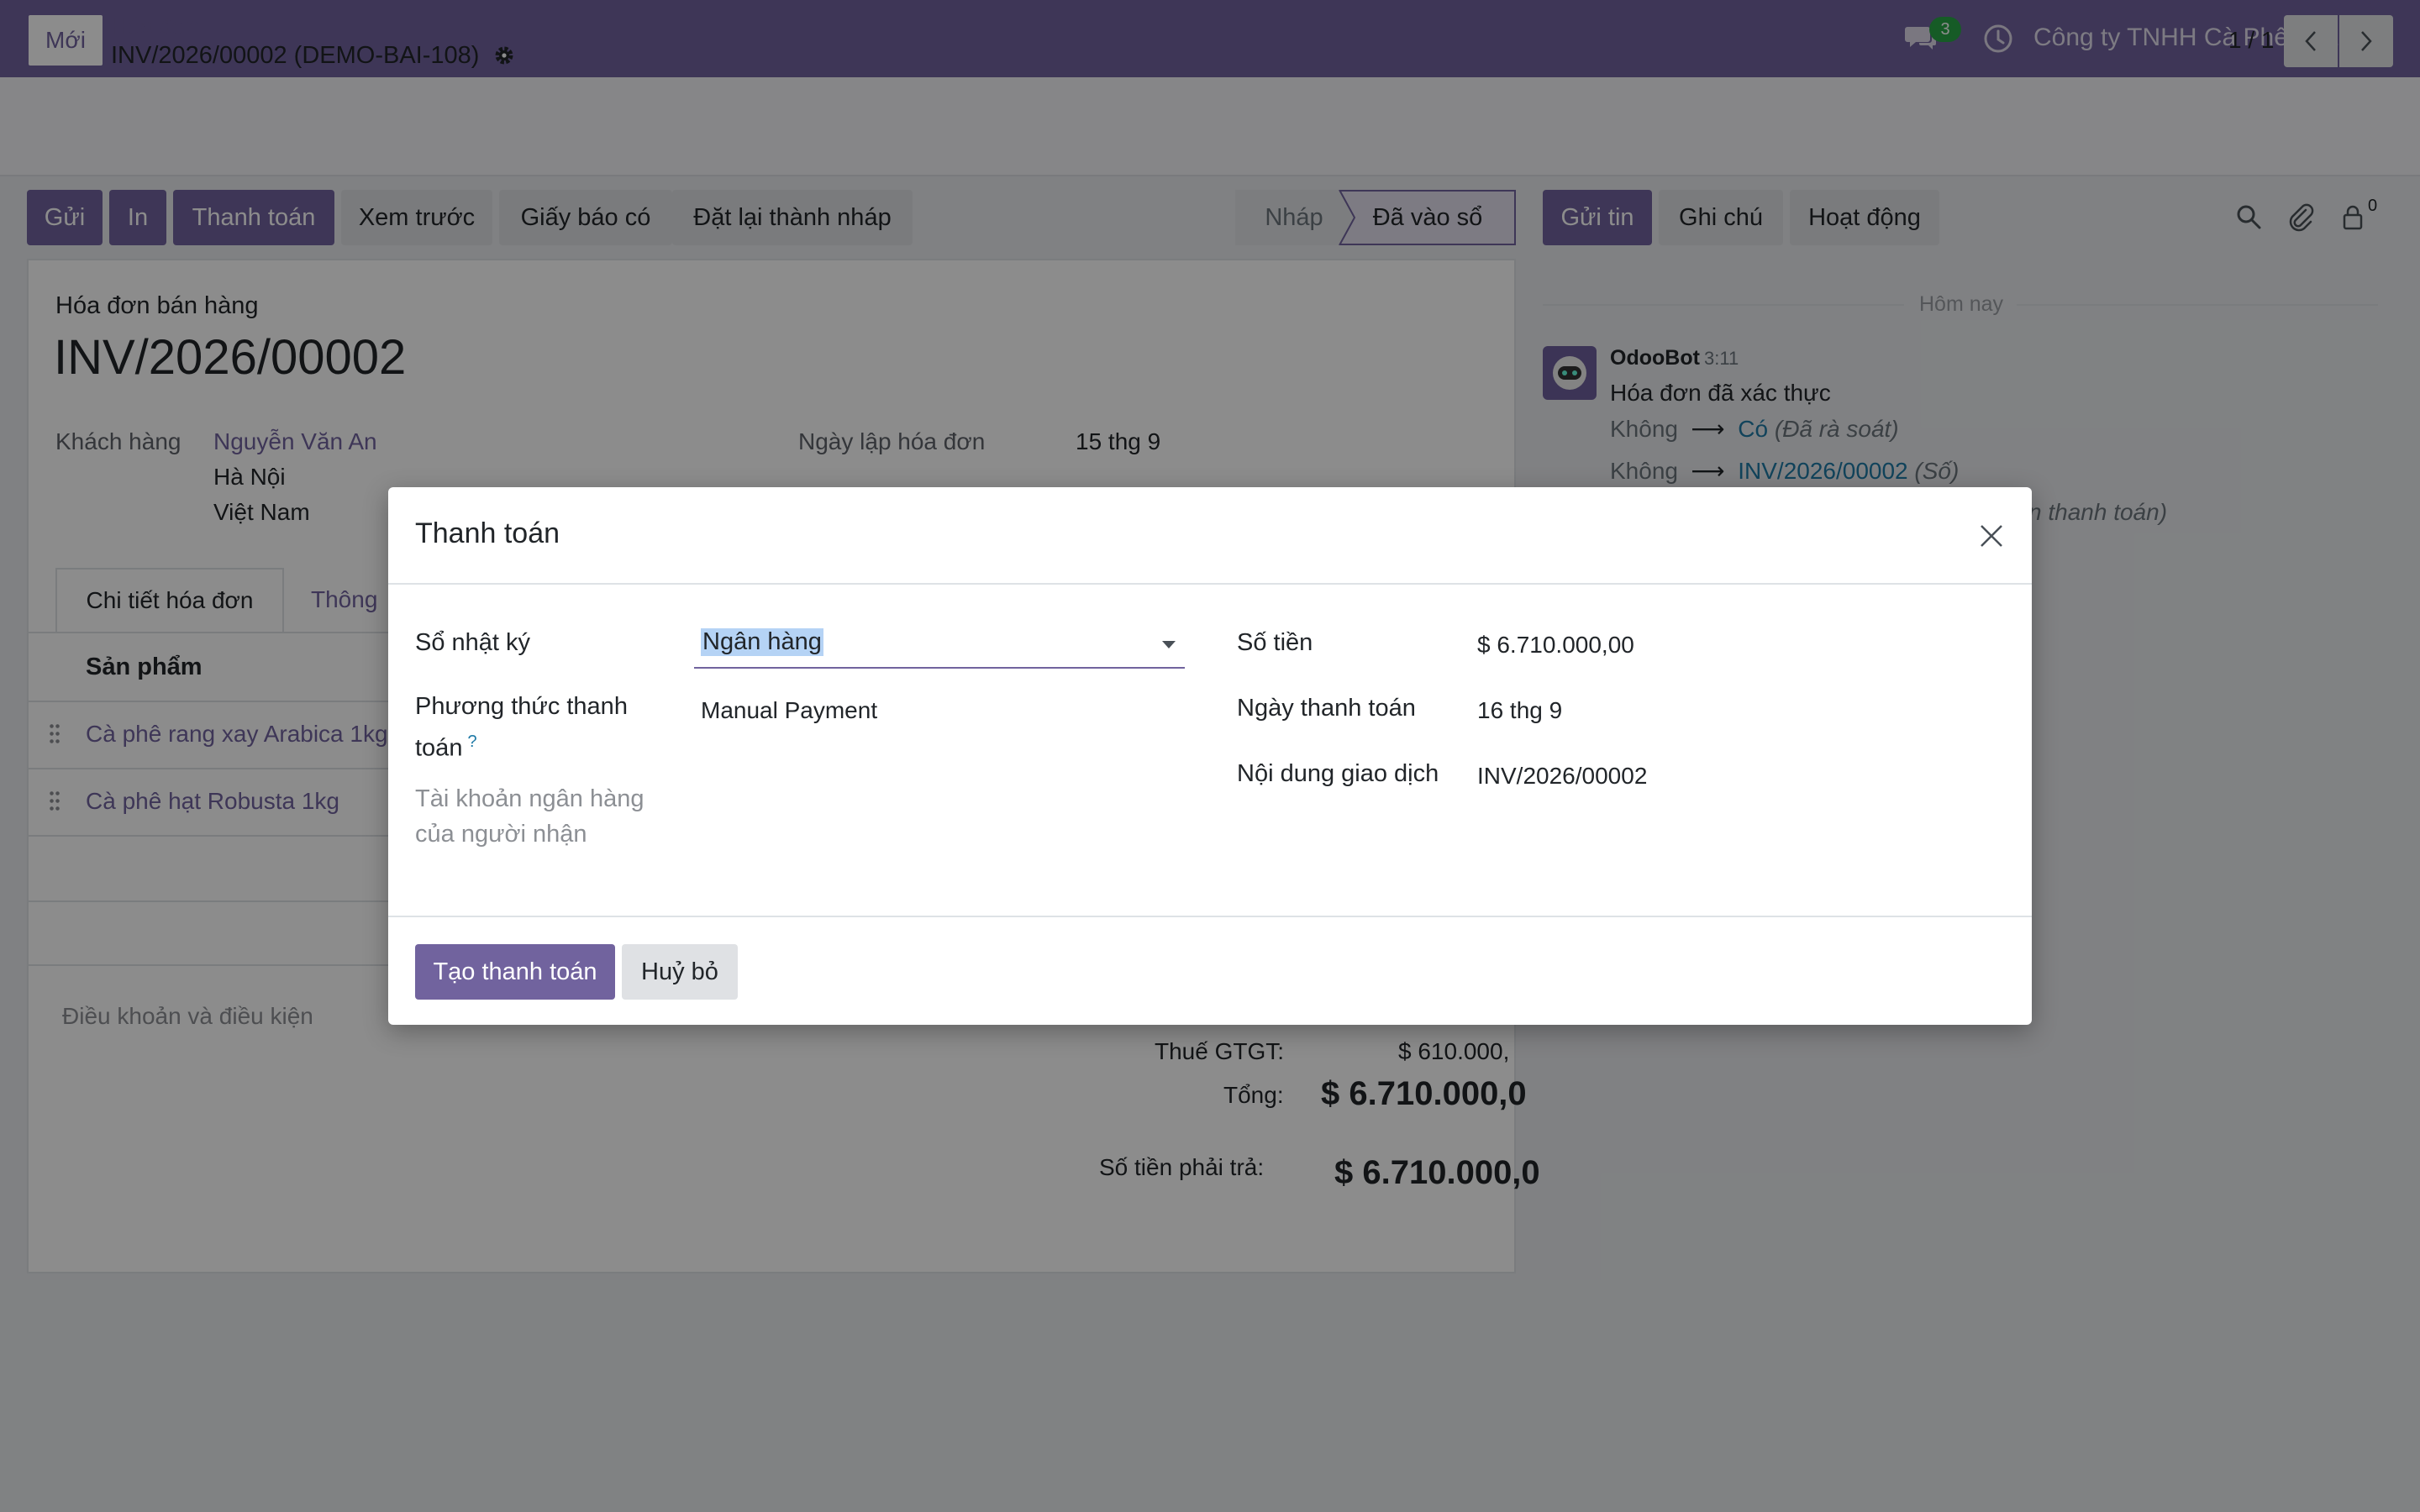  What do you see at coordinates (473, 642) in the screenshot?
I see `journal-label: Sổ nhật ký` at bounding box center [473, 642].